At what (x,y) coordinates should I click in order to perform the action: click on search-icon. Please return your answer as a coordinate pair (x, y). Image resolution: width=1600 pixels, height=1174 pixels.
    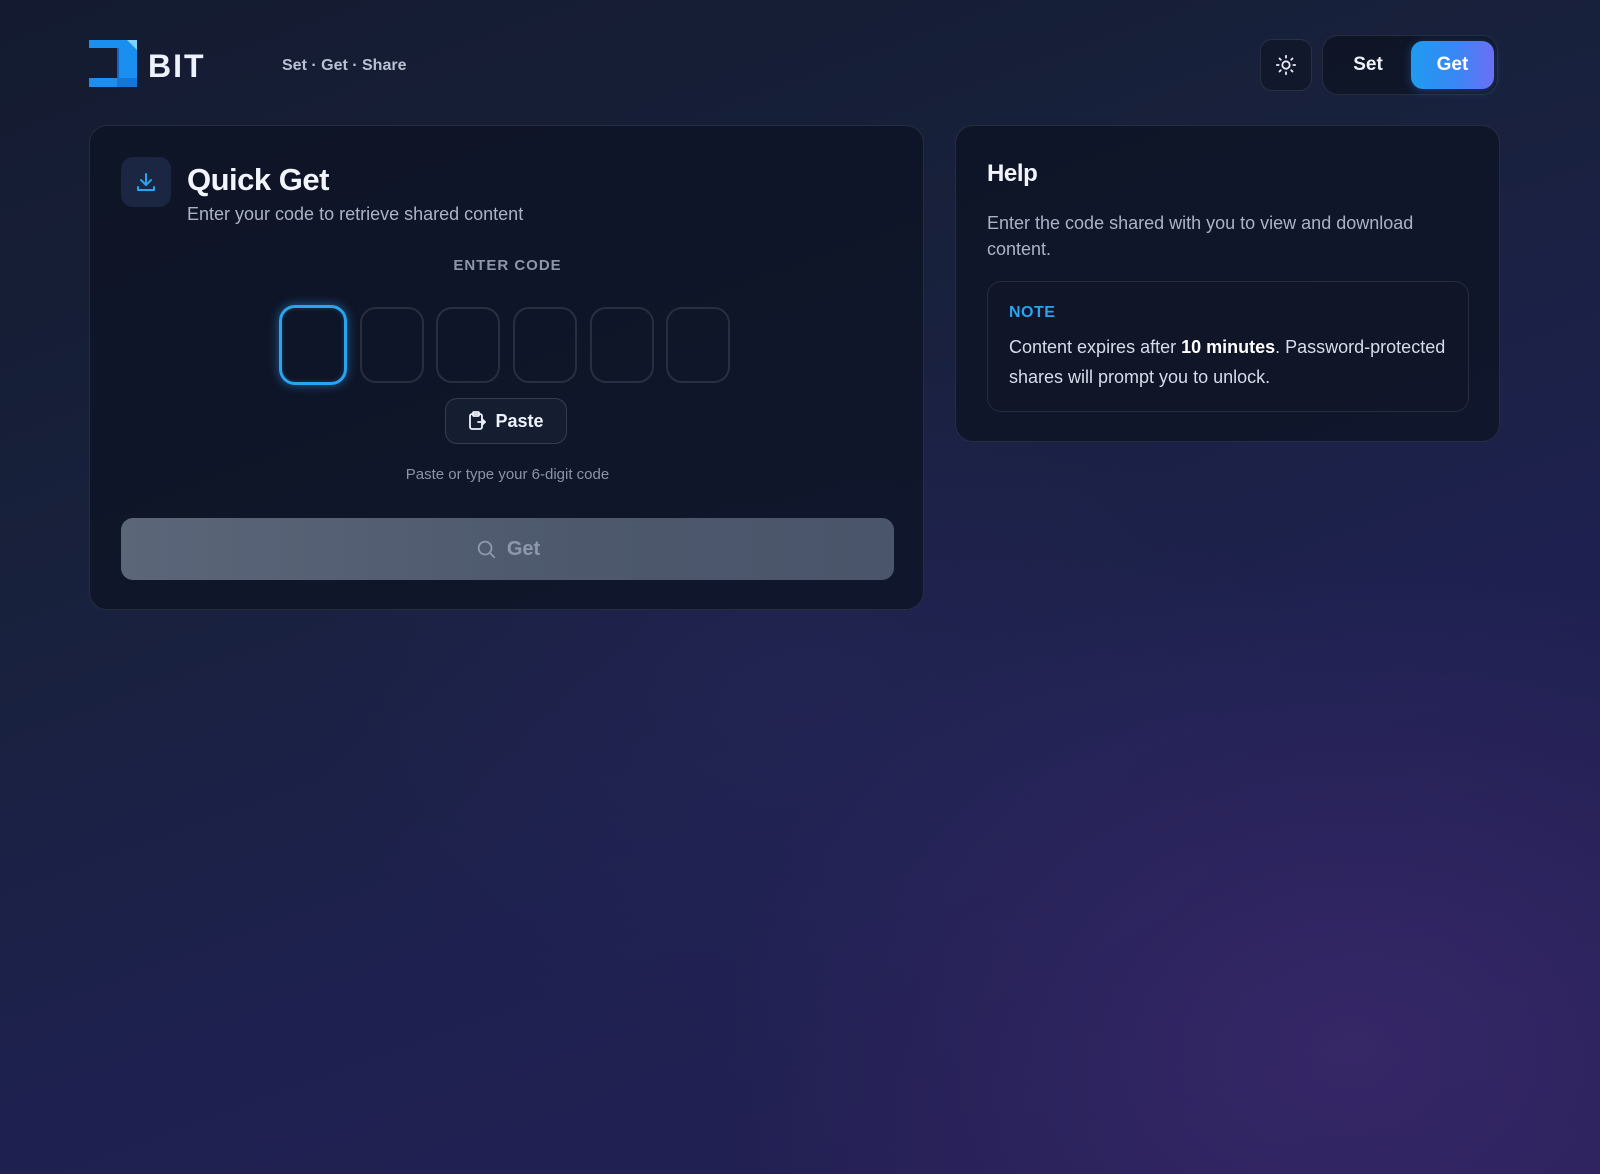
    Looking at the image, I should click on (486, 549).